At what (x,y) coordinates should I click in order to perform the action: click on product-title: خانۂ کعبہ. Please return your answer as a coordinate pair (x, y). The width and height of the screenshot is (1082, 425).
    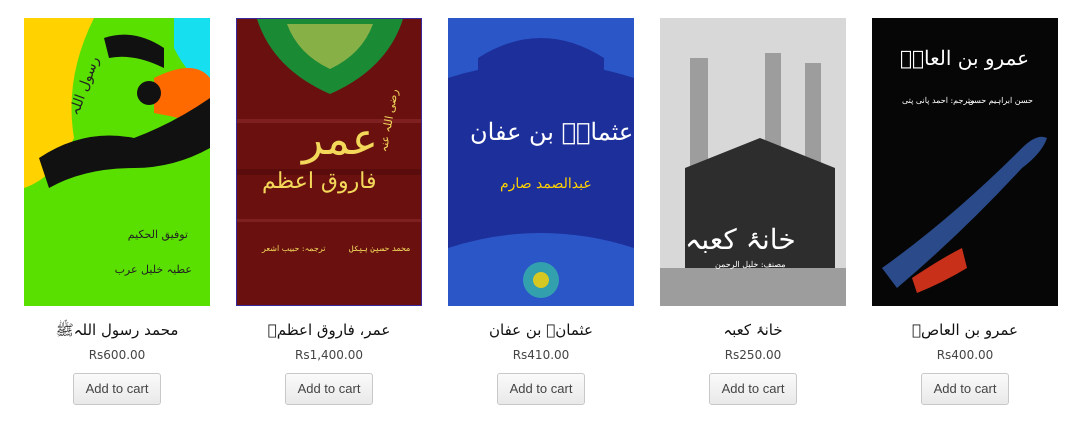
    Looking at the image, I should click on (753, 330).